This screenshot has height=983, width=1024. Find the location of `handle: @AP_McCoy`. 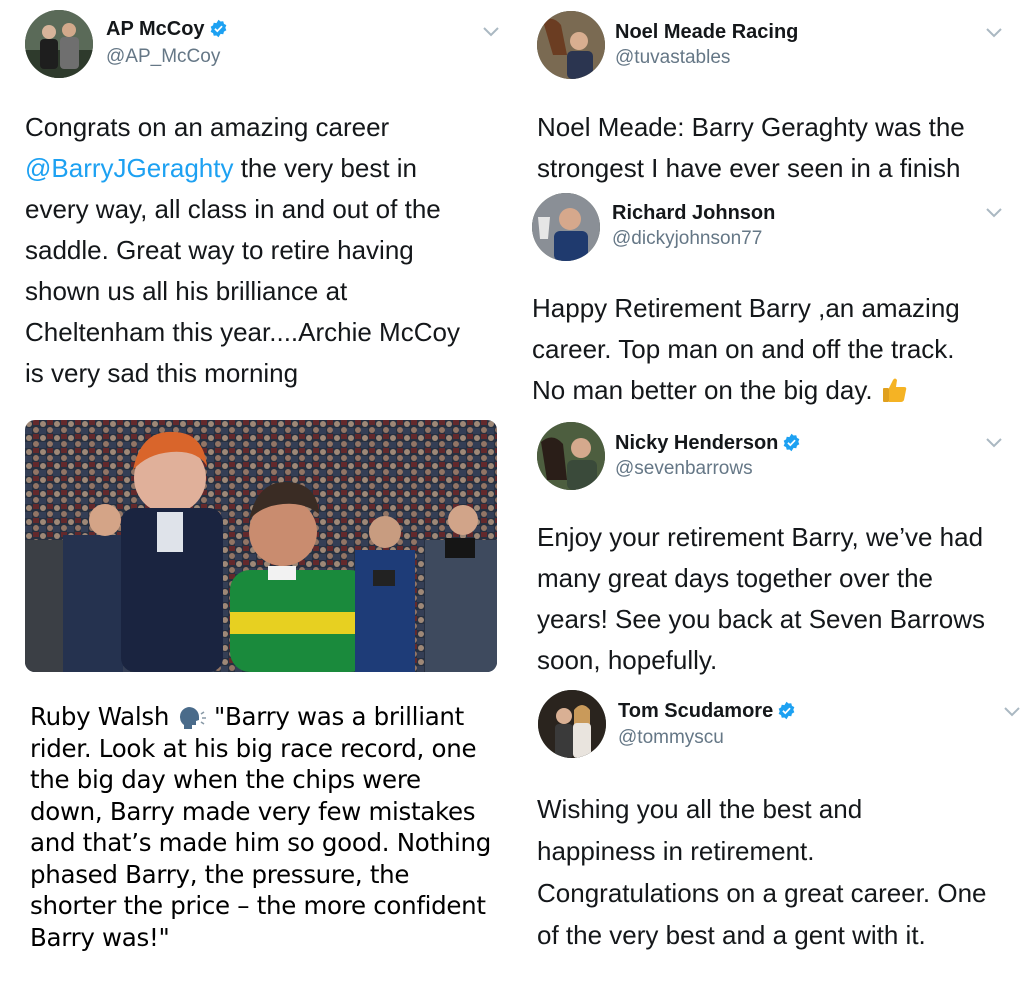

handle: @AP_McCoy is located at coordinates (163, 57).